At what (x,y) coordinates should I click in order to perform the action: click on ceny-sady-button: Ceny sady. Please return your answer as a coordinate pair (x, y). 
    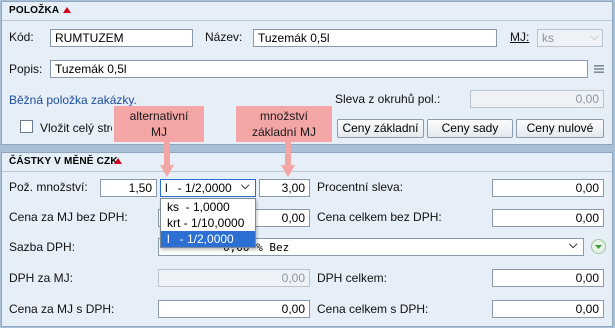
    Looking at the image, I should click on (470, 128).